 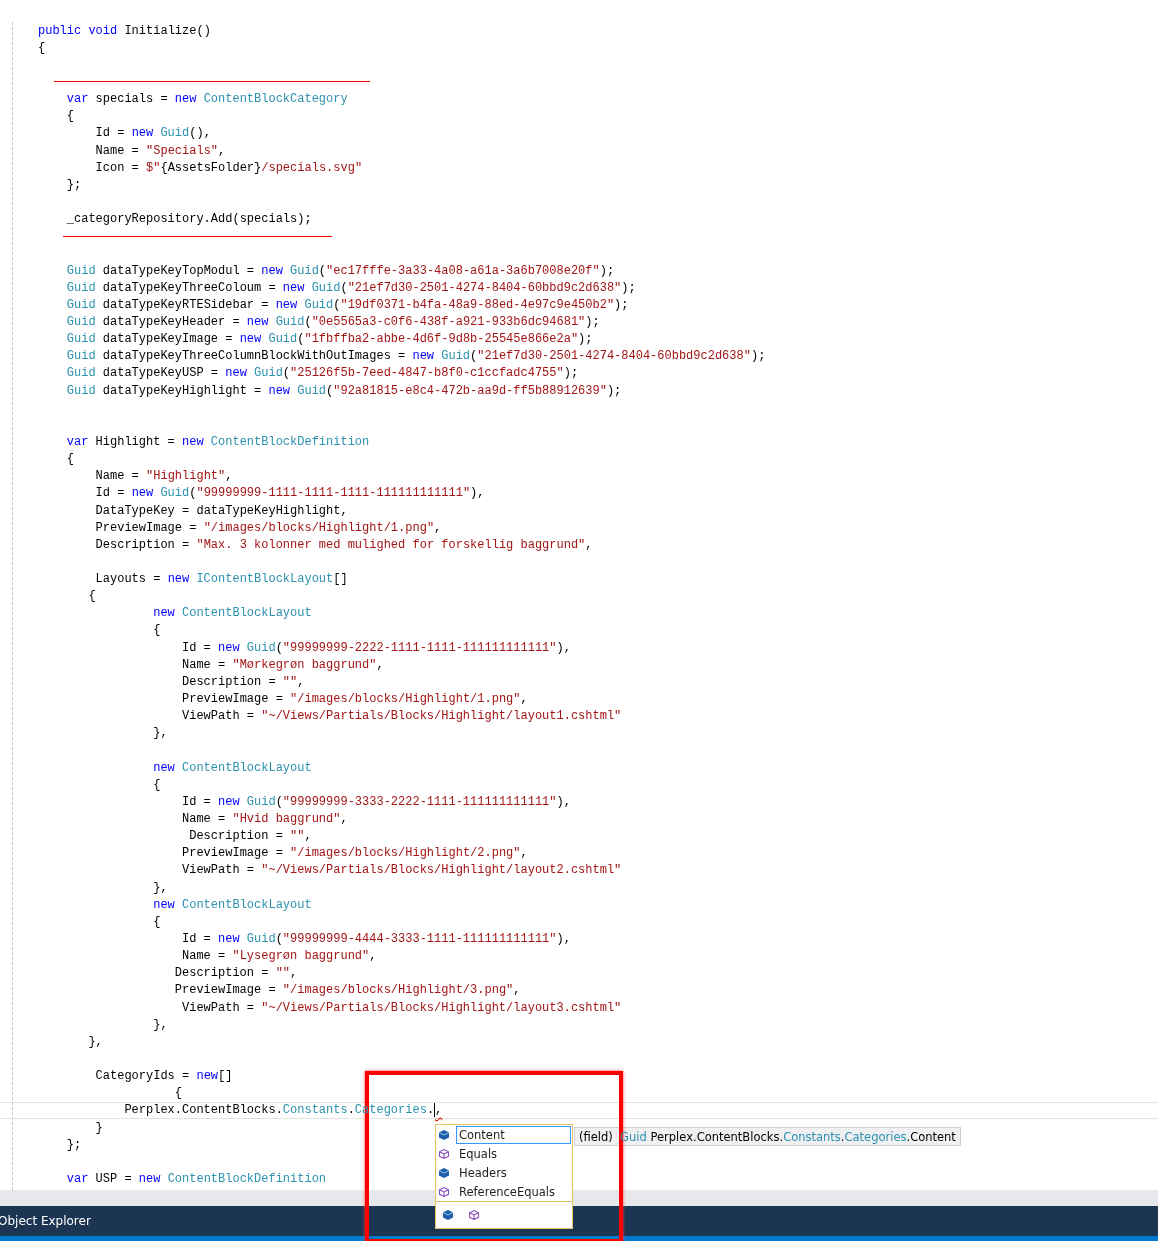 What do you see at coordinates (229, 167) in the screenshot?
I see `code-line: Icon = $"{AssetsFolder}/specials.svg"` at bounding box center [229, 167].